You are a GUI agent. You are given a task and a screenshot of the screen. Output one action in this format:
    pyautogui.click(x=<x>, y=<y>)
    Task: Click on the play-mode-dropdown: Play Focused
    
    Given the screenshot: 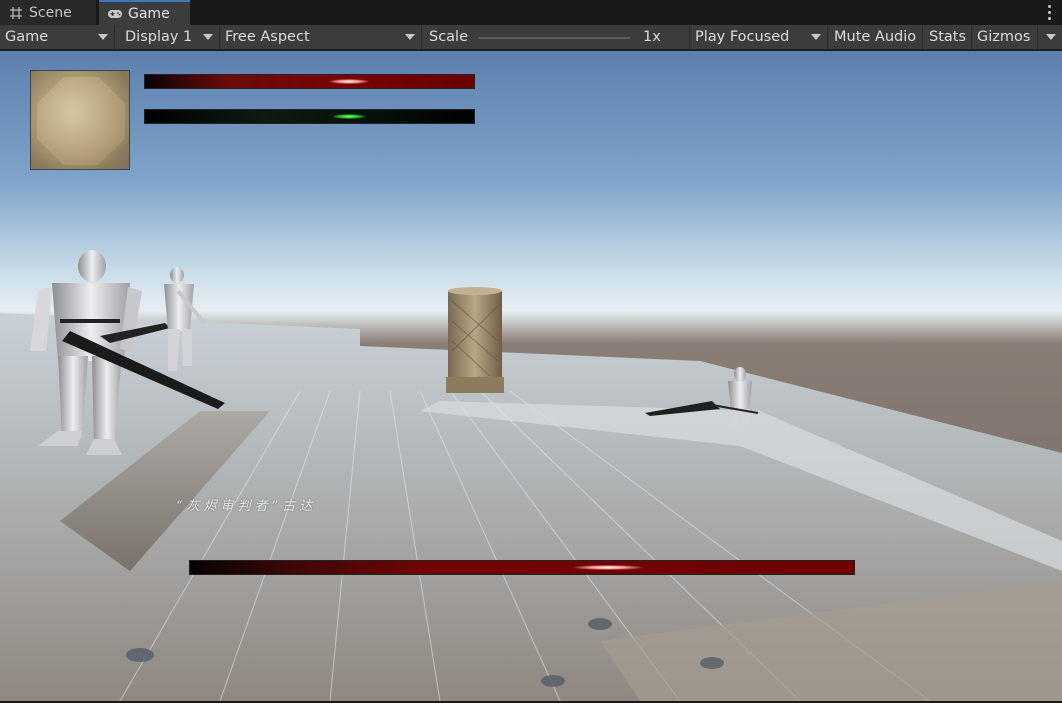 What is the action you would take?
    pyautogui.click(x=759, y=37)
    